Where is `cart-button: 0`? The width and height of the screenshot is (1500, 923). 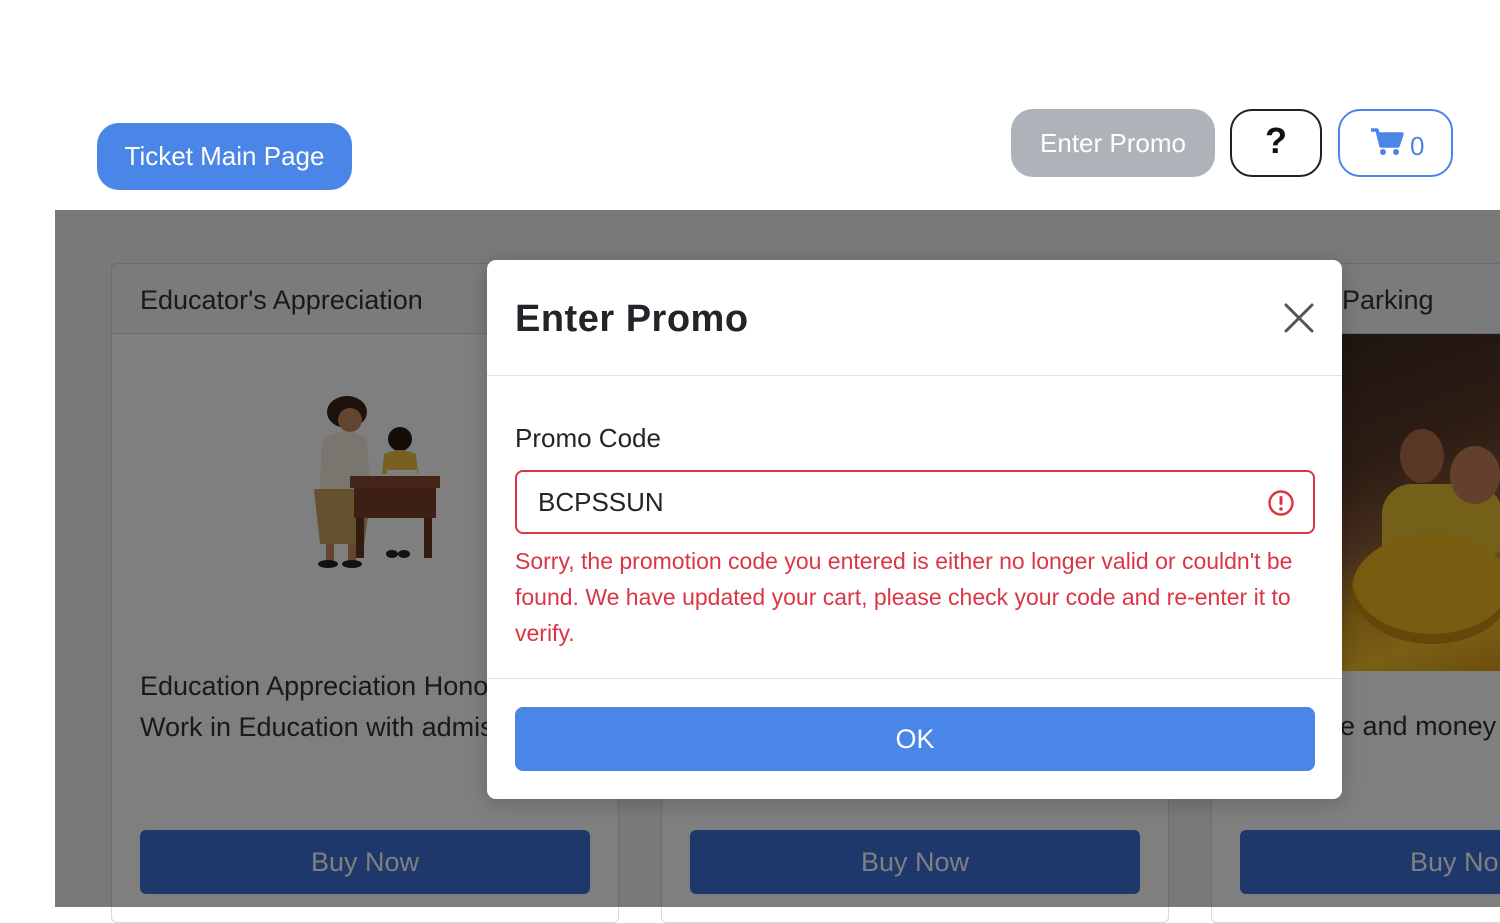 cart-button: 0 is located at coordinates (1395, 143).